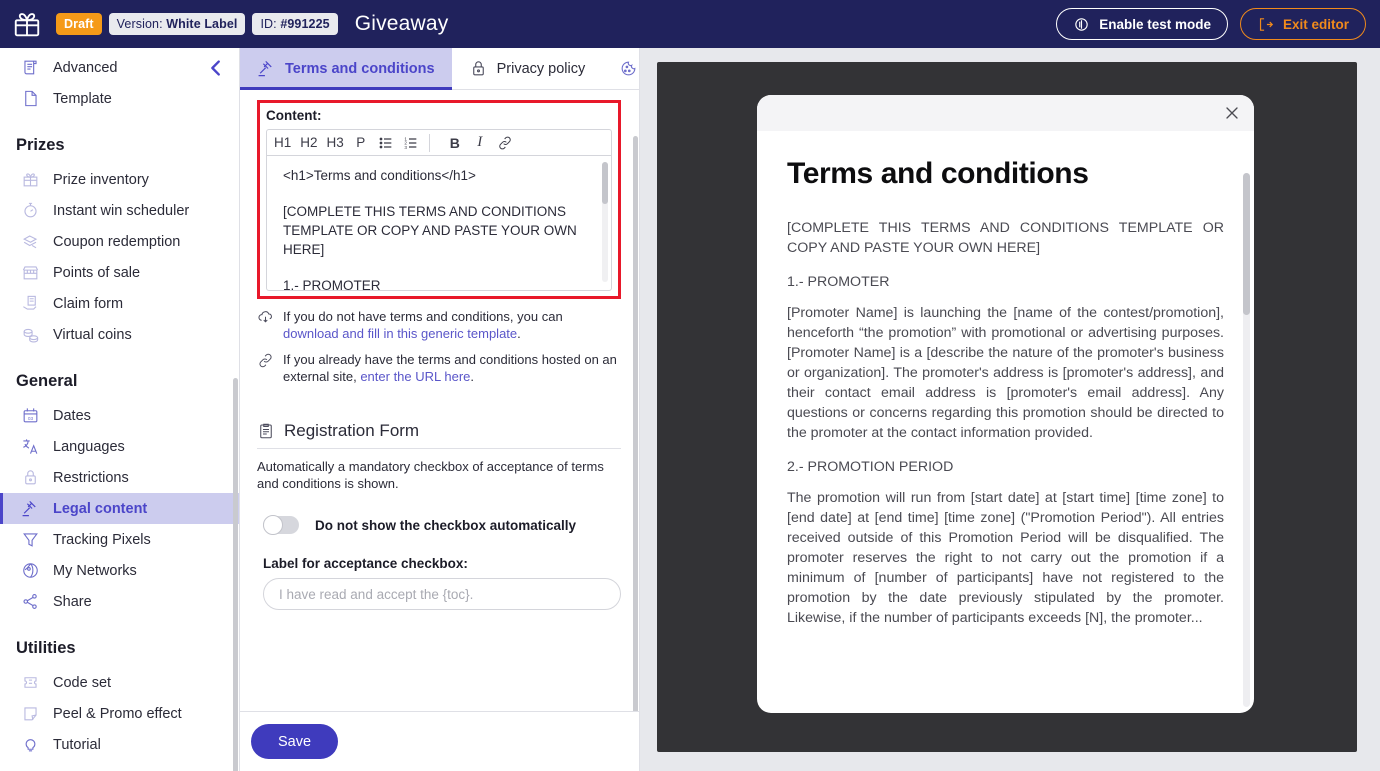 The height and width of the screenshot is (771, 1380). Describe the element at coordinates (635, 423) in the screenshot. I see `settings-scrollbar` at that location.